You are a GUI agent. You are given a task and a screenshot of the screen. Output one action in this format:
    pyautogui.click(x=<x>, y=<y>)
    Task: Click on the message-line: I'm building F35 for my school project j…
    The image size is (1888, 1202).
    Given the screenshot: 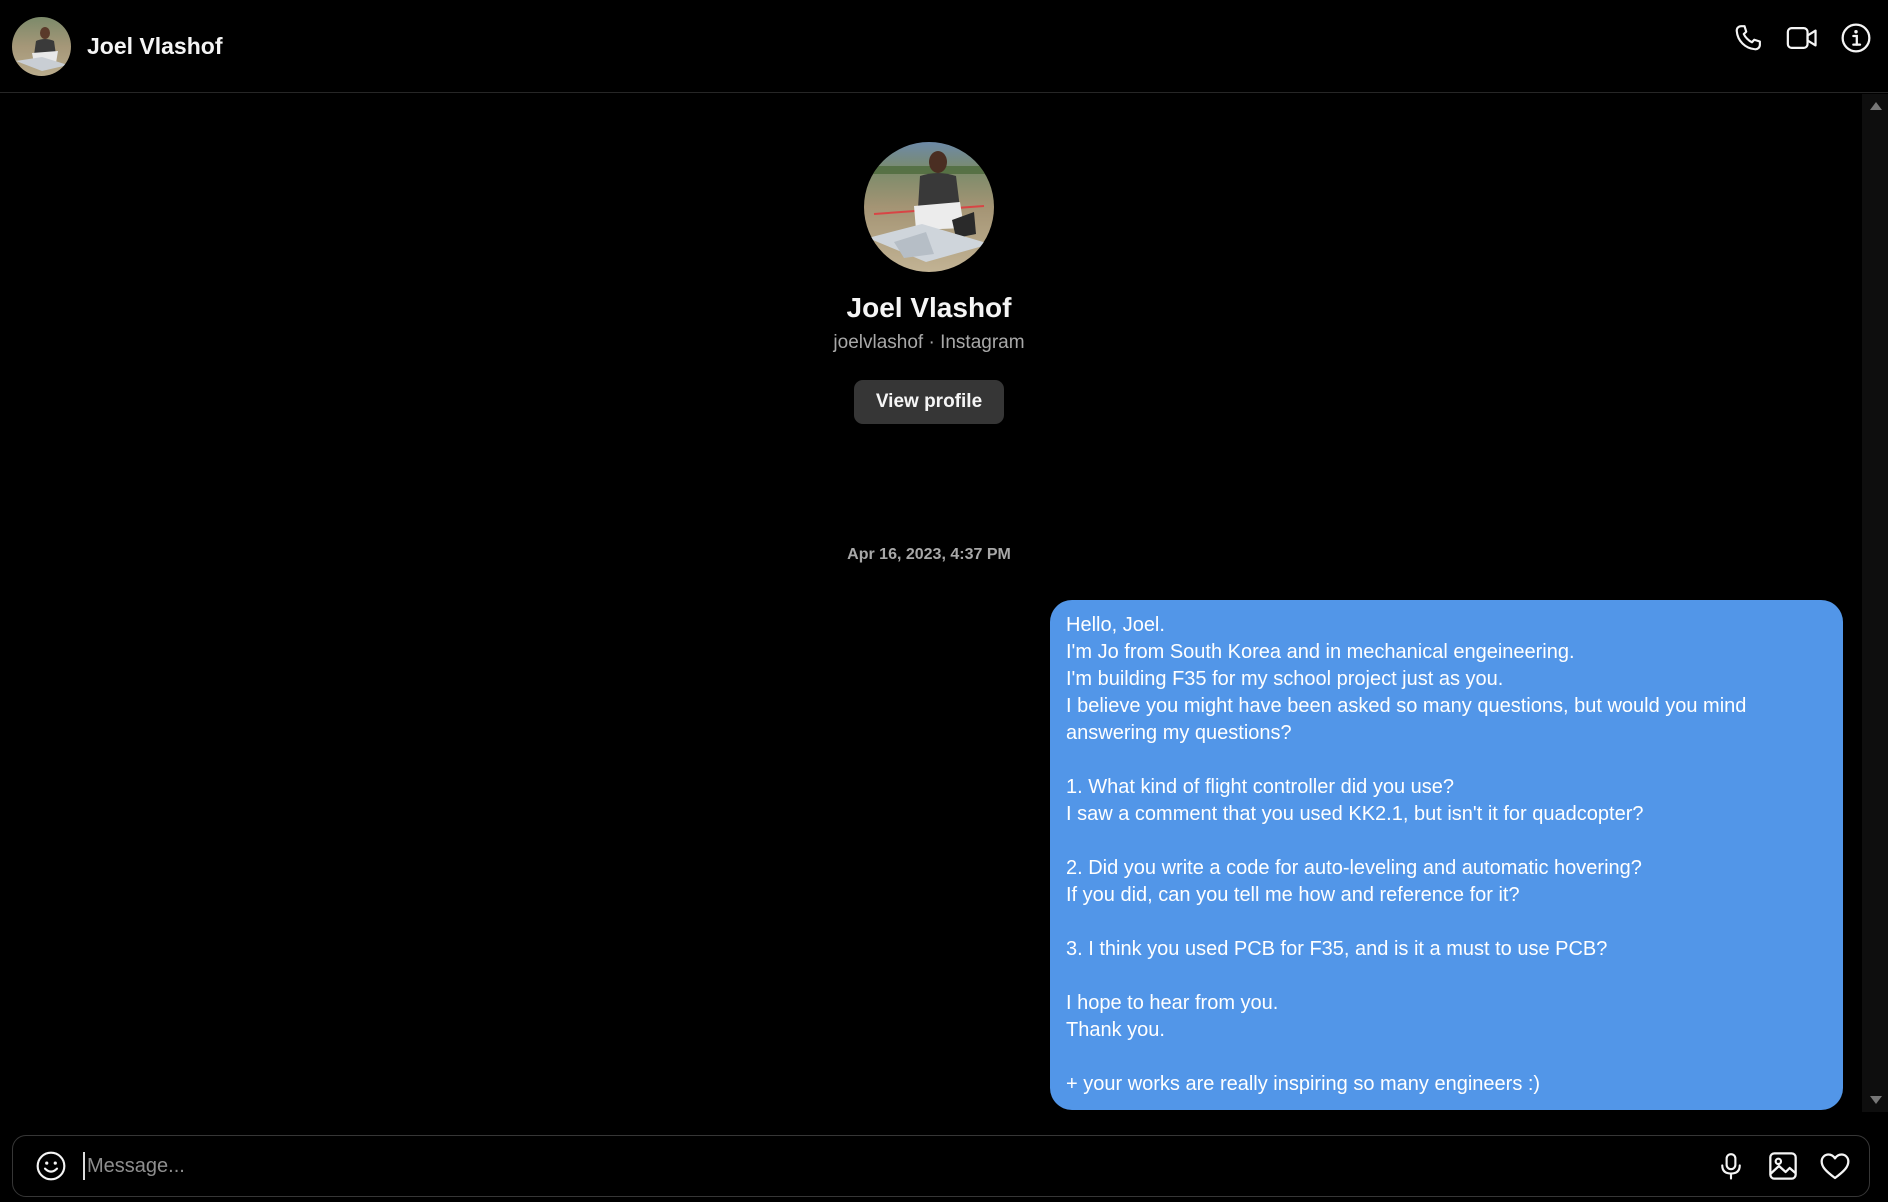 What is the action you would take?
    pyautogui.click(x=1285, y=679)
    